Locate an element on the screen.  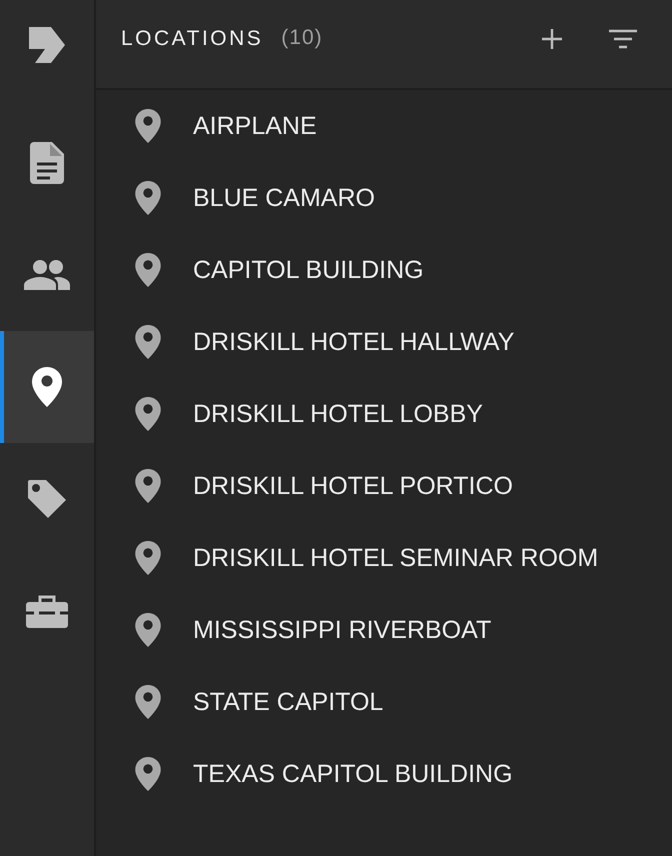
location-item: MISSISSIPPI RIVERBOAT is located at coordinates (384, 630).